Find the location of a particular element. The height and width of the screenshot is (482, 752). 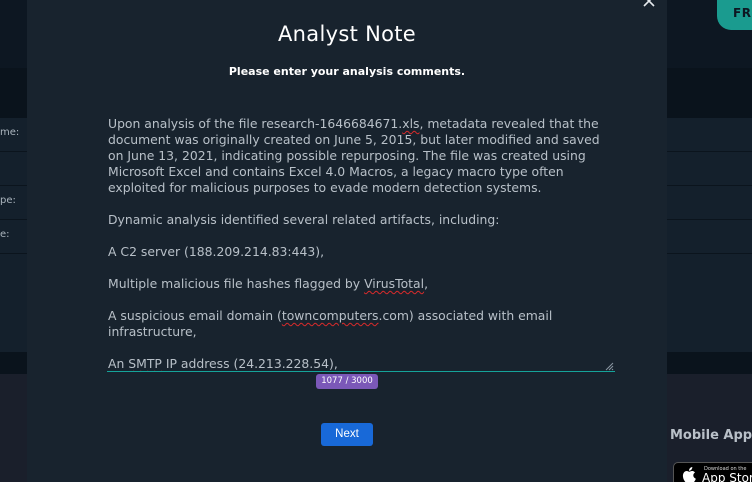

row-label: e: is located at coordinates (5, 234).